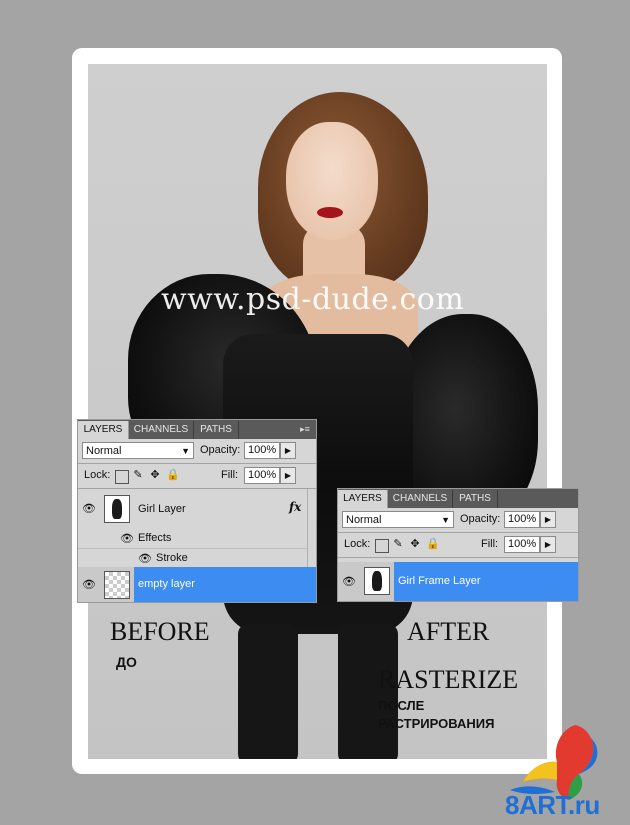  Describe the element at coordinates (197, 558) in the screenshot. I see `layer-effect-stroke-row: 👁 Stroke` at that location.